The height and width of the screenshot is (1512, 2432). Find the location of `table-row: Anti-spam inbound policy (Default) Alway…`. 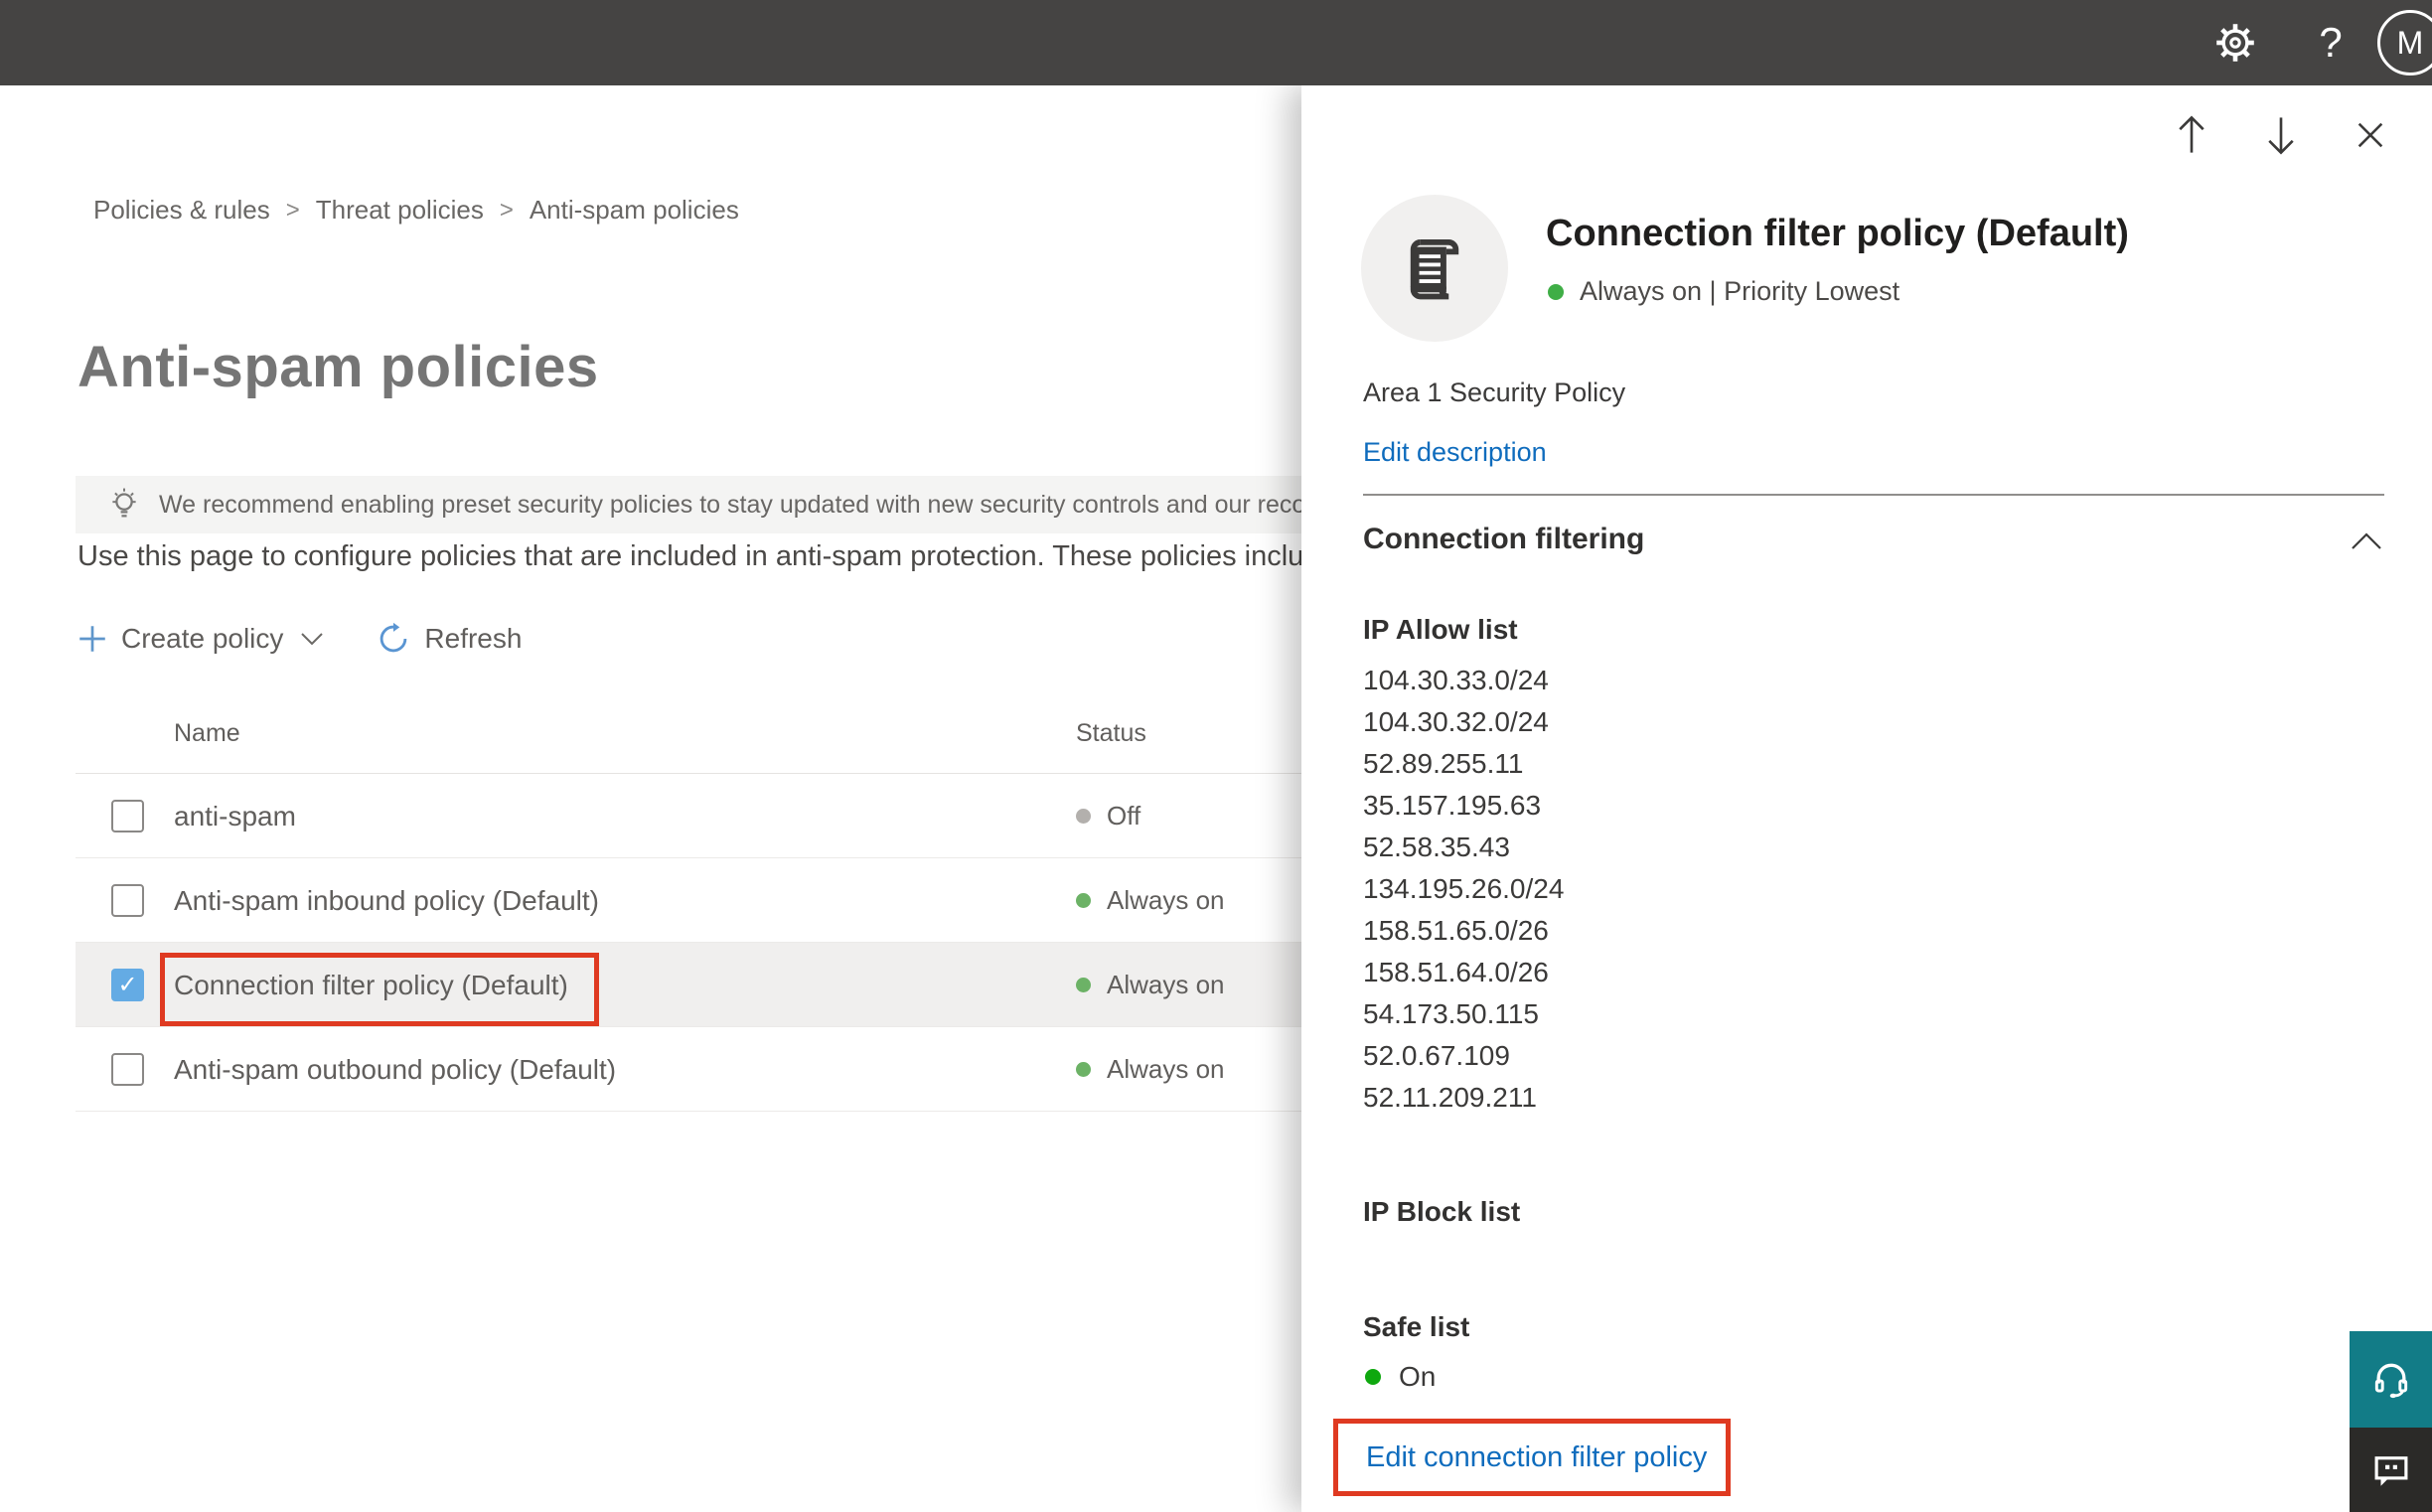

table-row: Anti-spam inbound policy (Default) Alway… is located at coordinates (688, 900).